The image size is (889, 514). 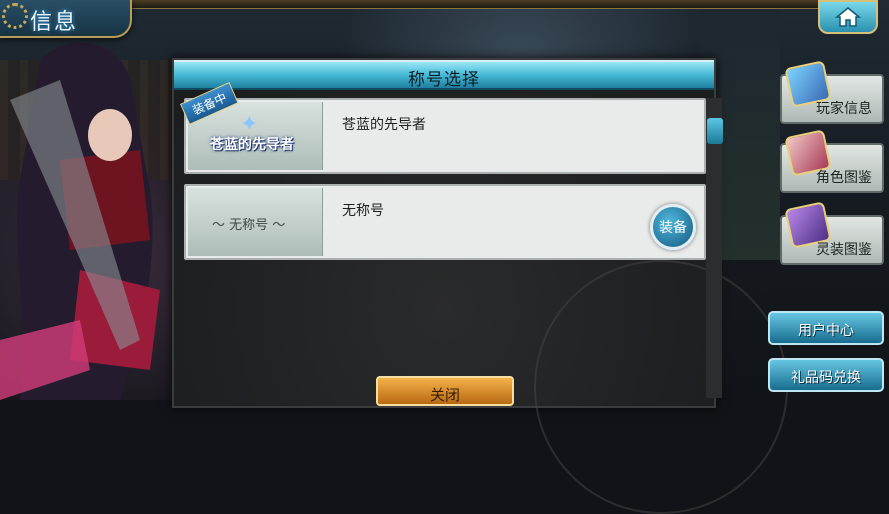 I want to click on close-button: 关闭, so click(x=445, y=391).